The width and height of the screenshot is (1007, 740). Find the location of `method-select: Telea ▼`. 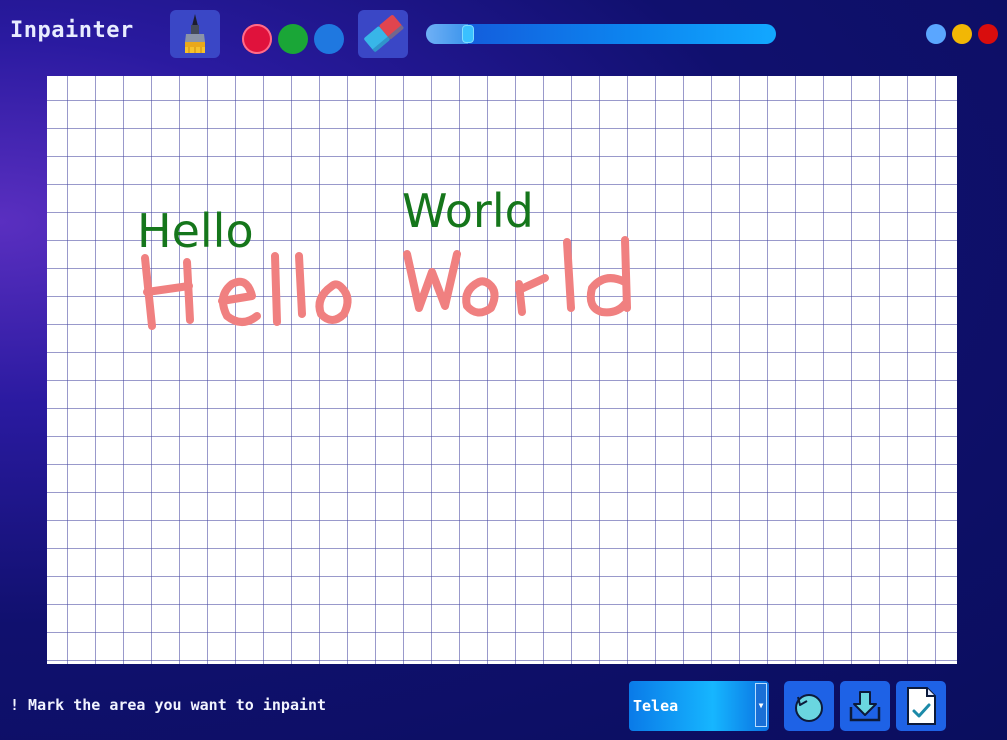

method-select: Telea ▼ is located at coordinates (699, 706).